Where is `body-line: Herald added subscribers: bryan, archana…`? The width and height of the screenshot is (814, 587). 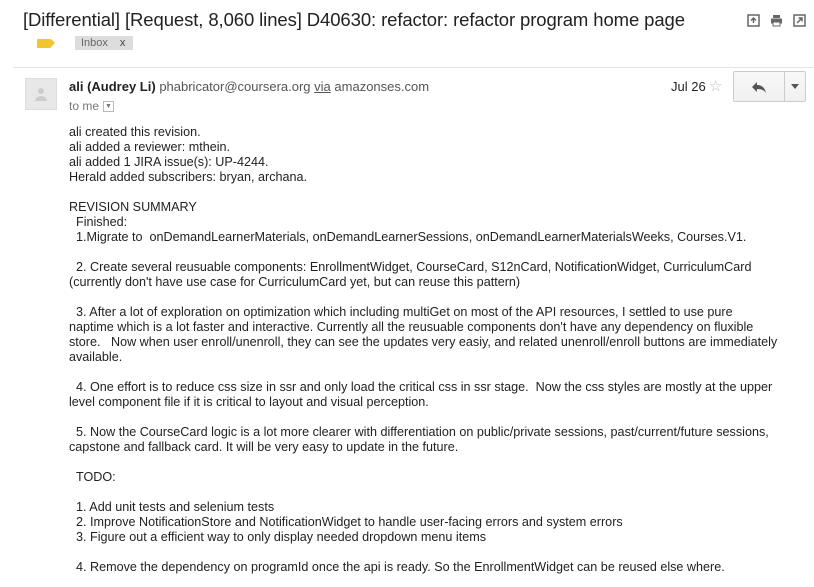
body-line: Herald added subscribers: bryan, archana… is located at coordinates (188, 177).